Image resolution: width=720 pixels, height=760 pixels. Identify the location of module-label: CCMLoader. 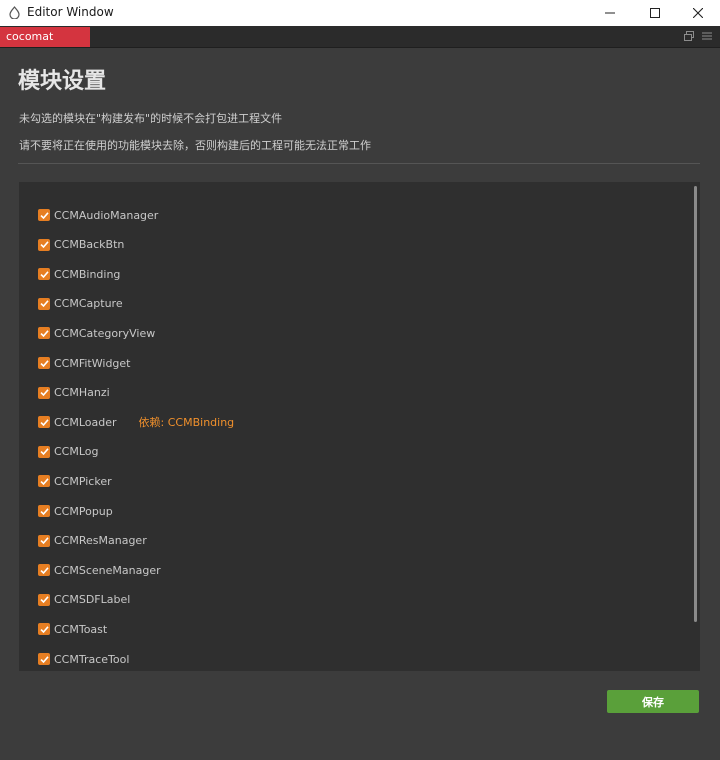
(85, 422).